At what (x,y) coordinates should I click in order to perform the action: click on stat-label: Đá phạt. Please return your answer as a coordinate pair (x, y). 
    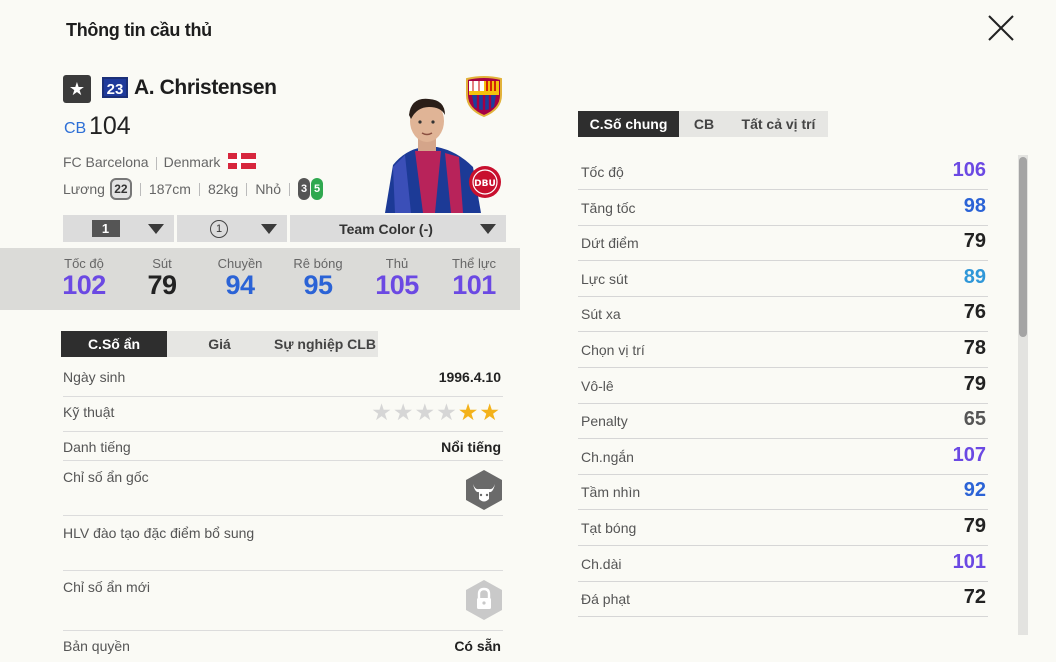
    Looking at the image, I should click on (606, 599).